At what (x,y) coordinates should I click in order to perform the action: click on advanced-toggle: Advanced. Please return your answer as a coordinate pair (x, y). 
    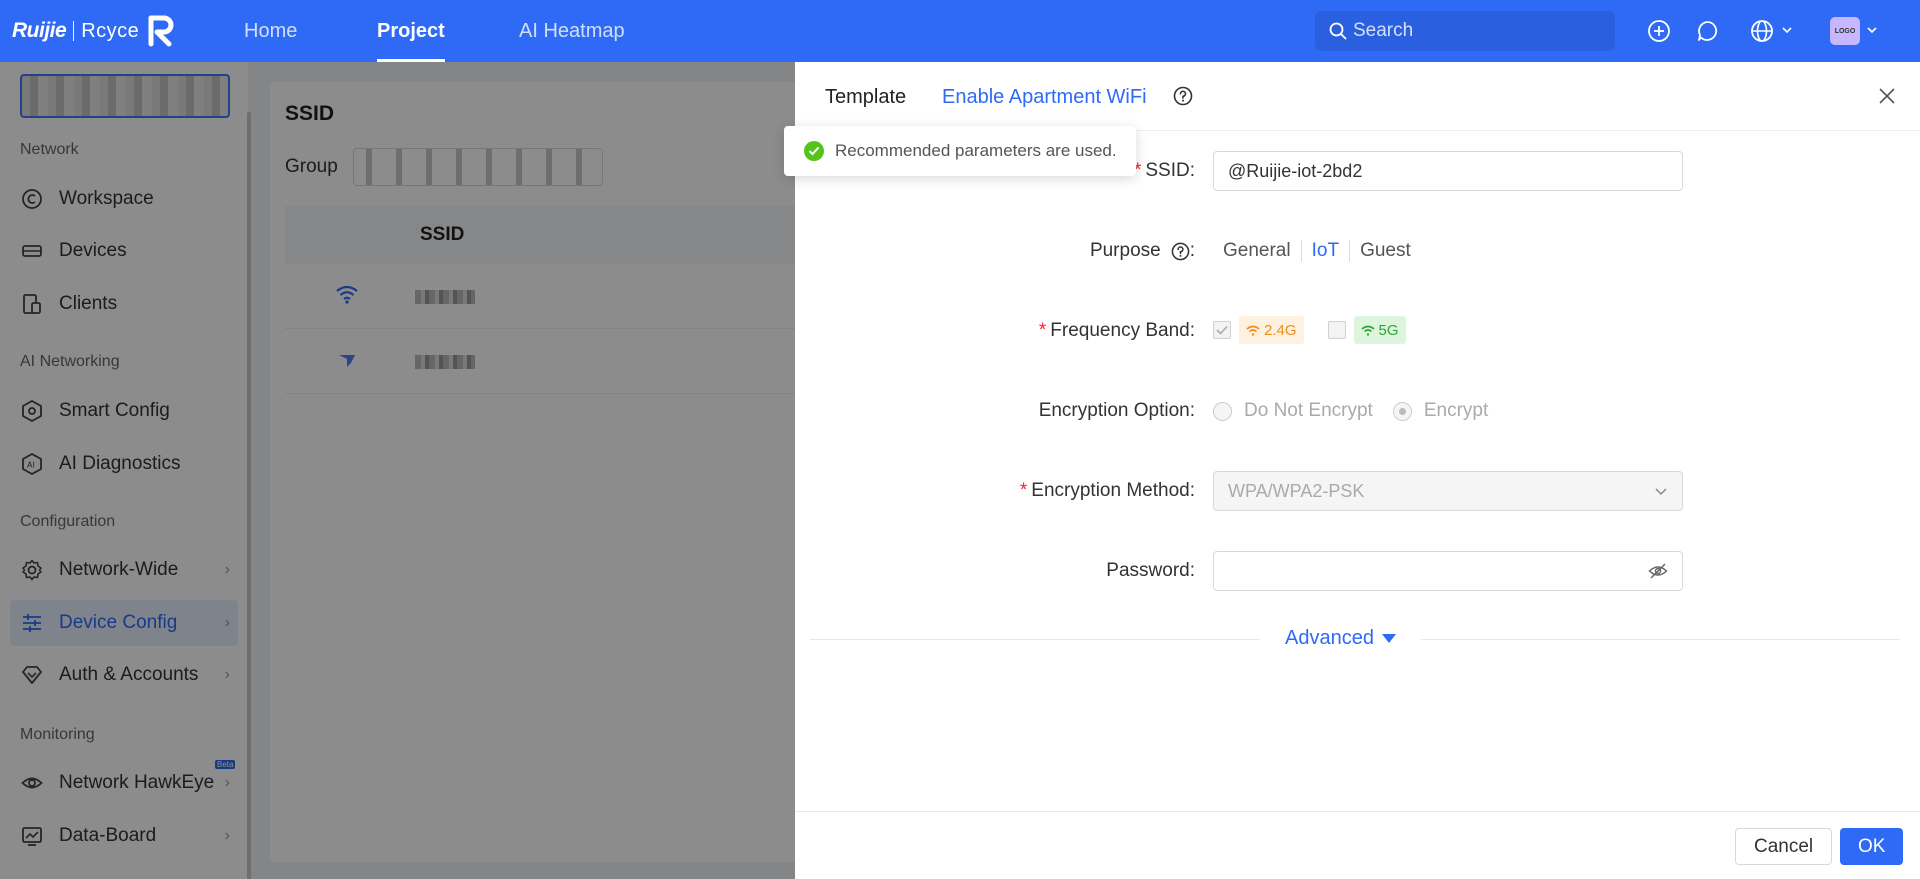
    Looking at the image, I should click on (1340, 638).